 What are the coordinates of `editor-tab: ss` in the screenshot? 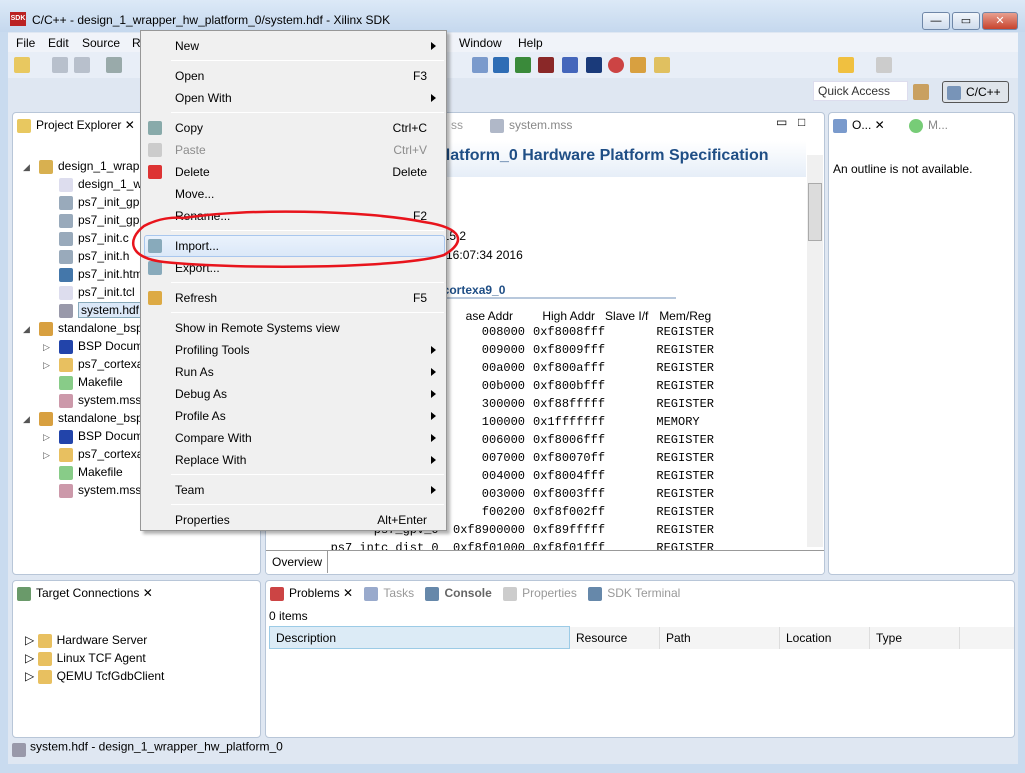 It's located at (457, 125).